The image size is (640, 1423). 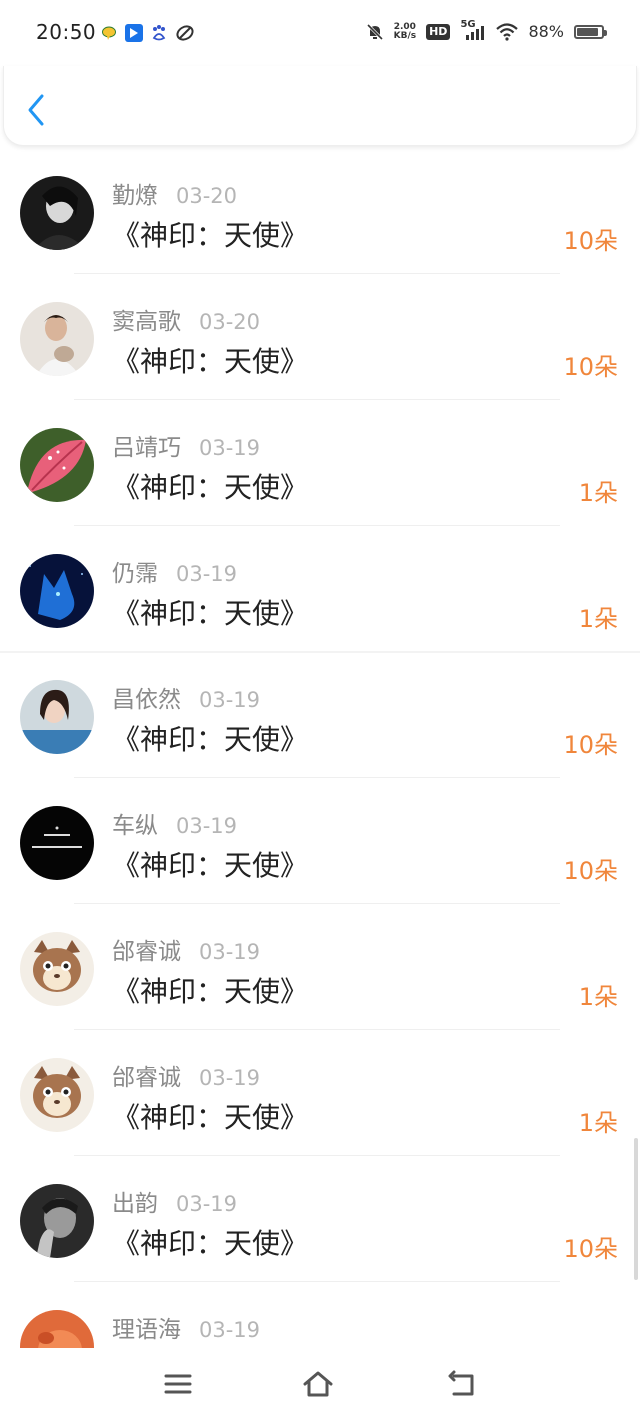 I want to click on top-header, so click(x=320, y=106).